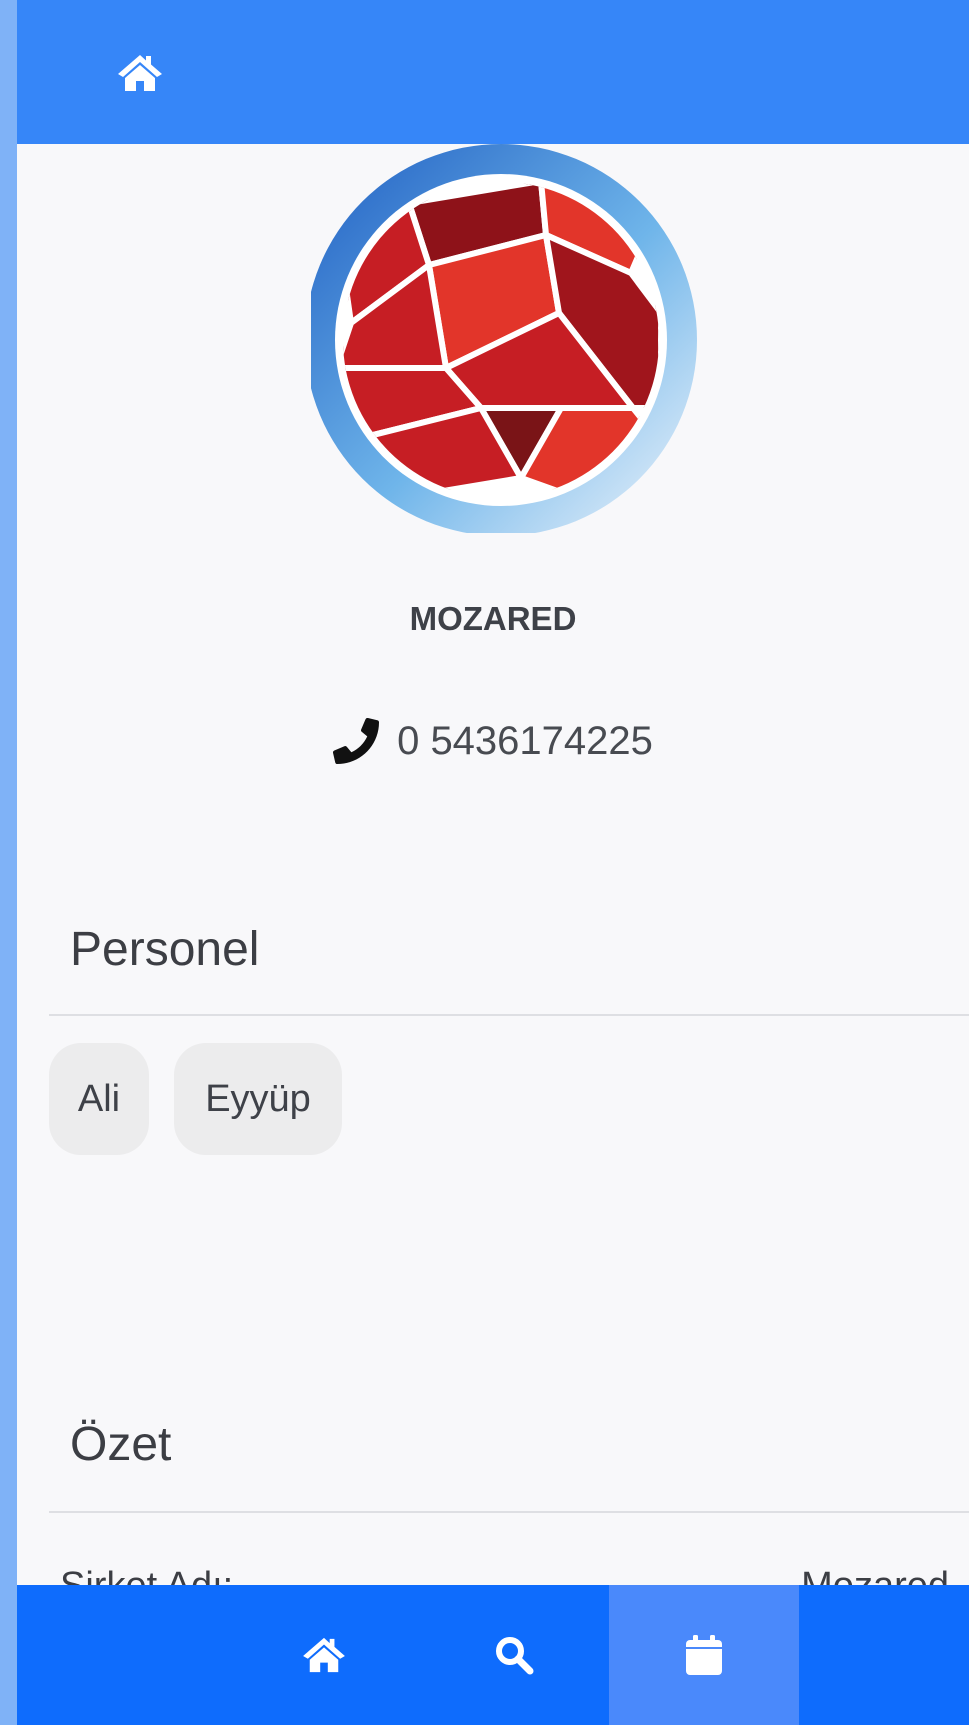 This screenshot has width=969, height=1725. I want to click on bottom-nav, so click(493, 1655).